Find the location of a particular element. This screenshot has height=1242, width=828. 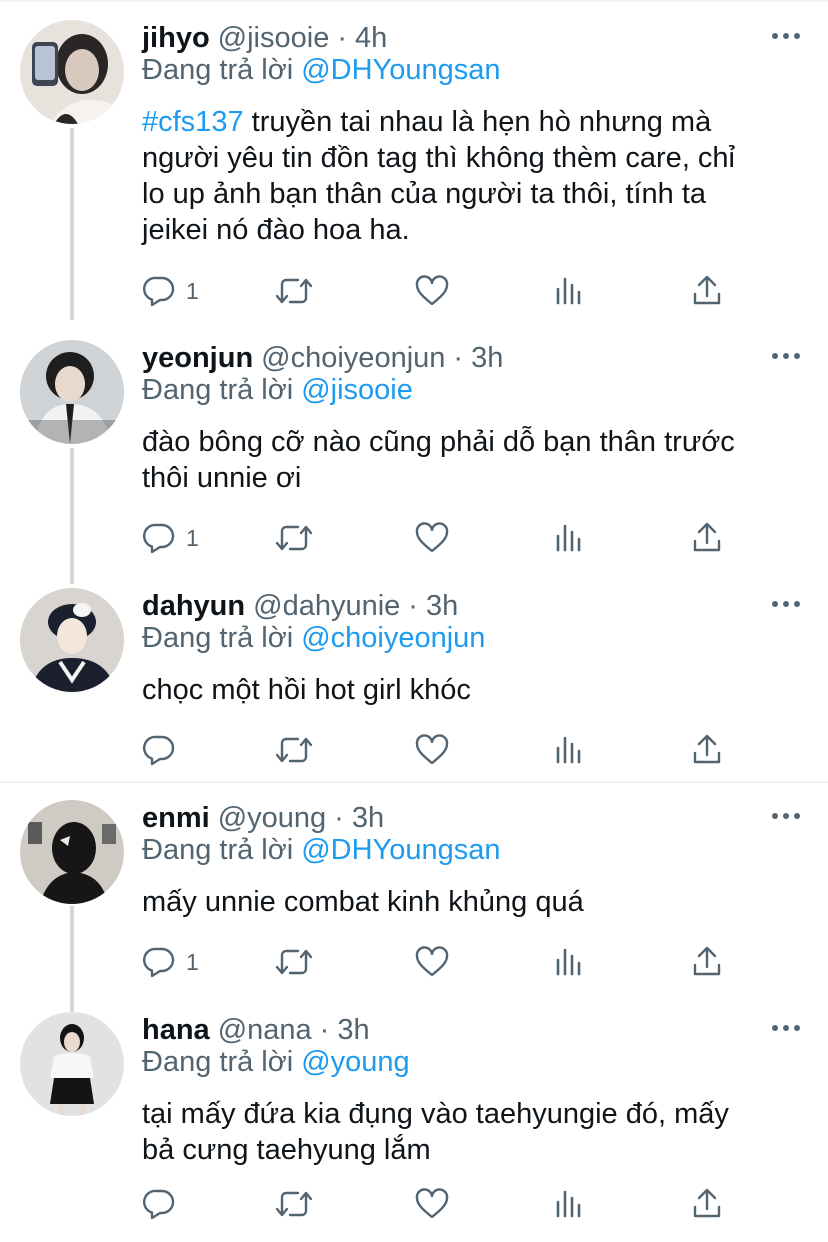

replying-to: Đang trả lời @jisooie is located at coordinates (277, 390).